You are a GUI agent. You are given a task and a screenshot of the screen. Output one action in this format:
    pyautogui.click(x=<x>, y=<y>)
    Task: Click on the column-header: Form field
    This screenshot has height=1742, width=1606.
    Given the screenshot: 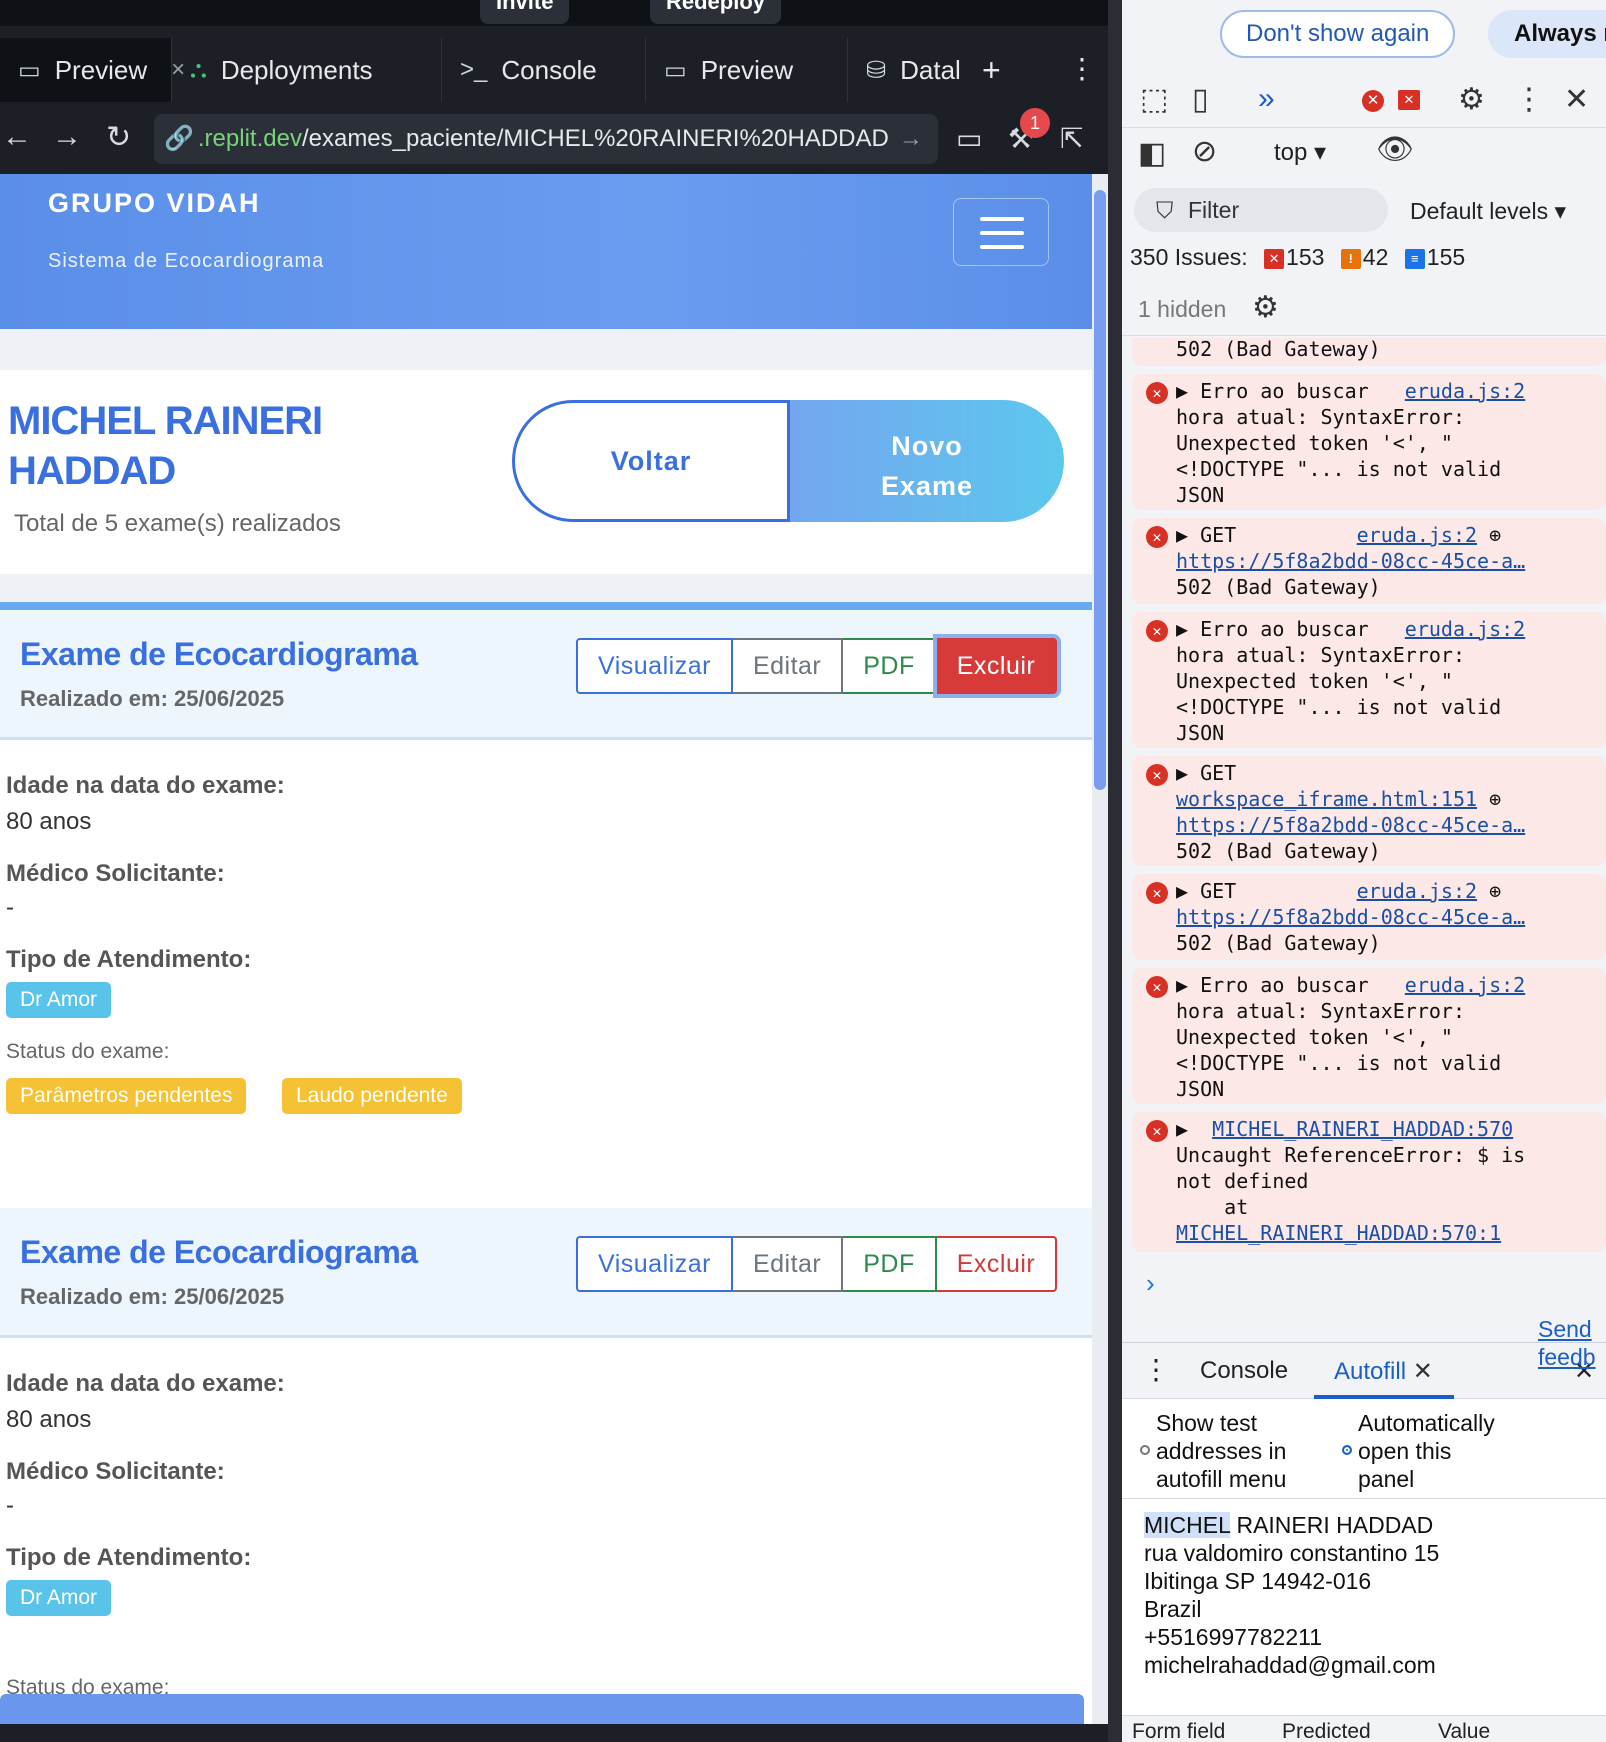 What is the action you would take?
    pyautogui.click(x=1179, y=1731)
    